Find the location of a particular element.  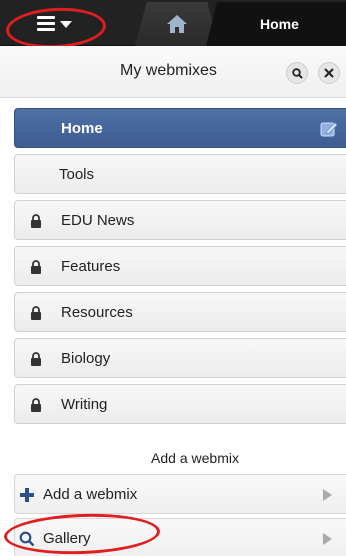

hamburger-menu-icon is located at coordinates (45, 23).